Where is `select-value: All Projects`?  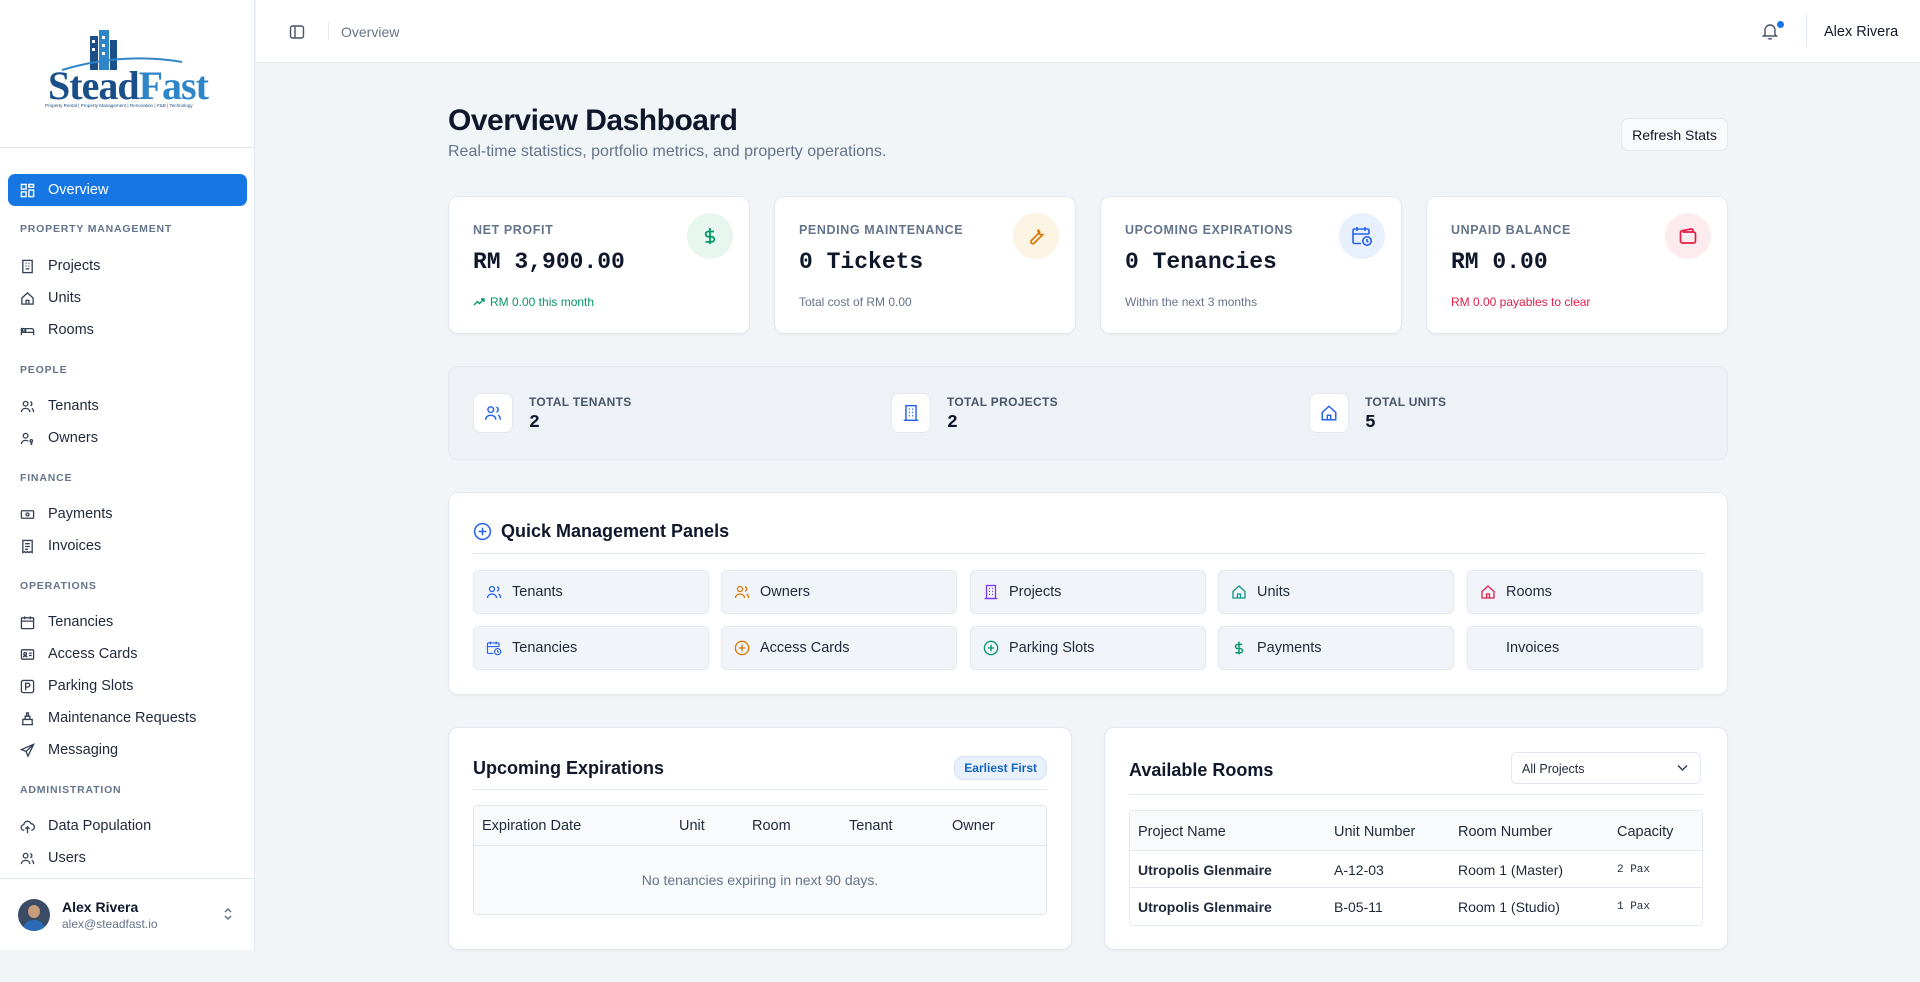 select-value: All Projects is located at coordinates (1553, 769).